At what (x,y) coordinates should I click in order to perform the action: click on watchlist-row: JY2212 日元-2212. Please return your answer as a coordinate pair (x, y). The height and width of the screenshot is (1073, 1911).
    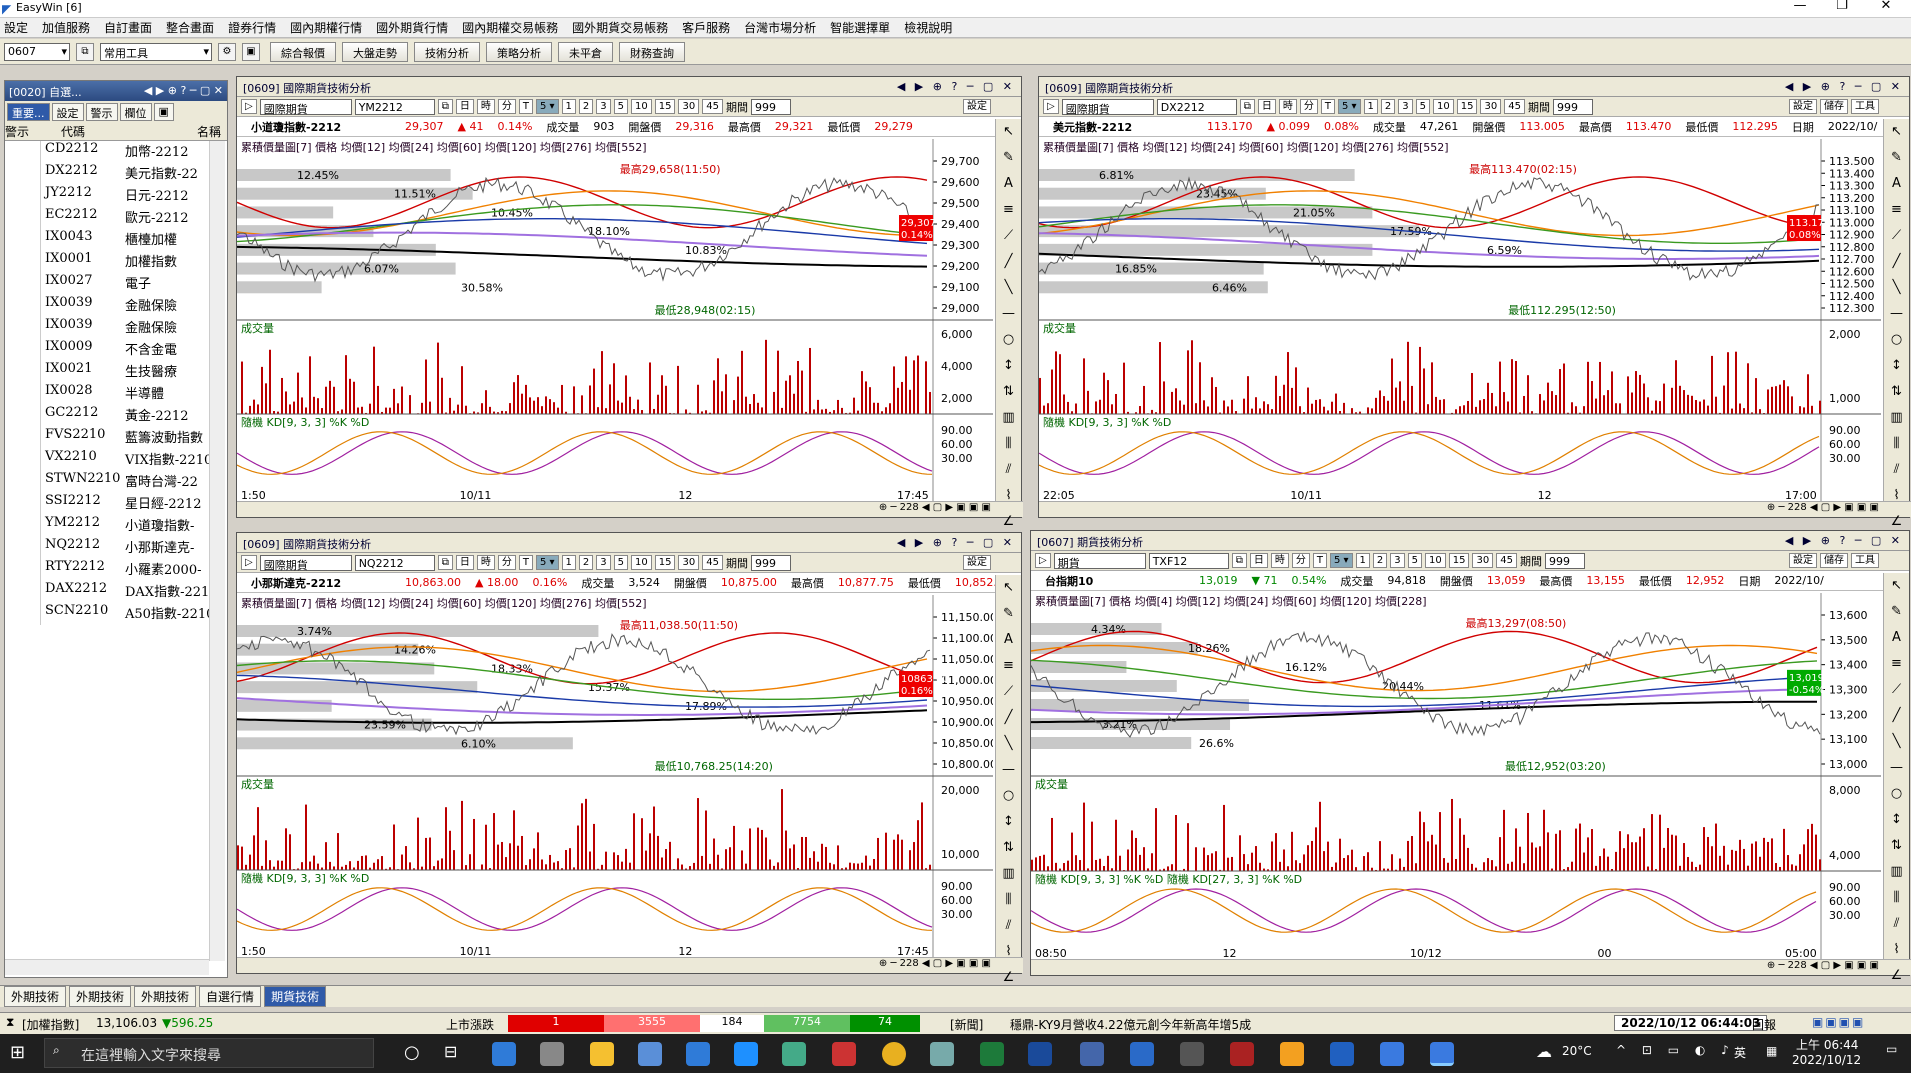
    Looking at the image, I should click on (116, 196).